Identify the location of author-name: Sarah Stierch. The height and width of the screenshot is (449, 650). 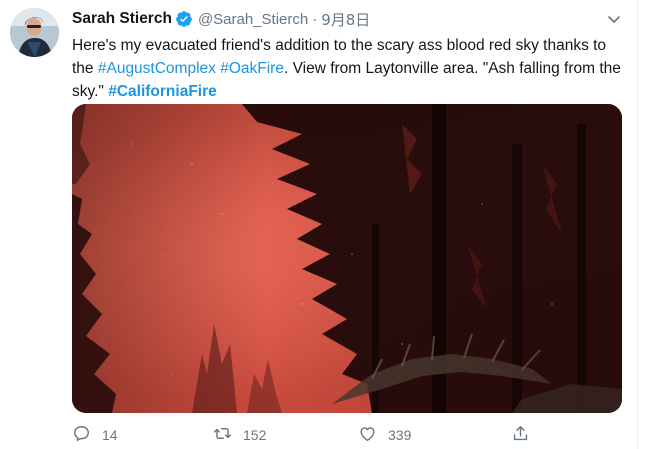
(122, 19).